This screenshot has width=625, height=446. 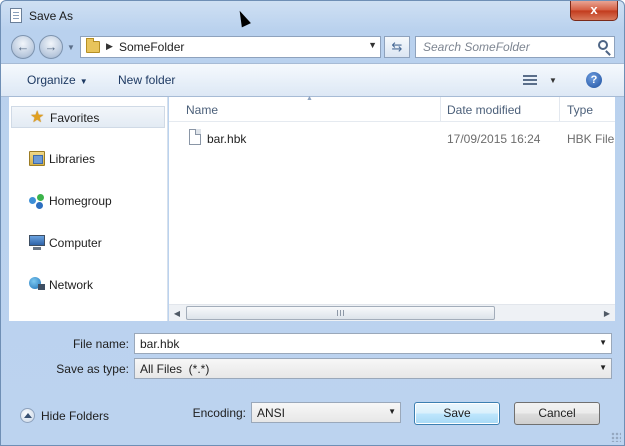 I want to click on file-name-input, so click(x=364, y=343).